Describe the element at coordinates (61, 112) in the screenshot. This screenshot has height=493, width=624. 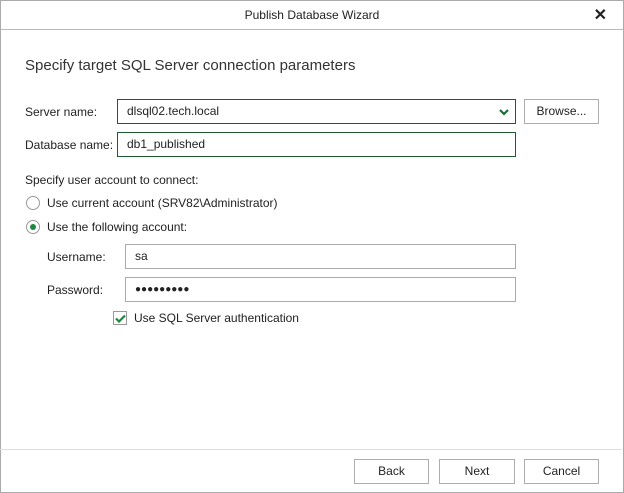
I see `server-name-label: Server name:` at that location.